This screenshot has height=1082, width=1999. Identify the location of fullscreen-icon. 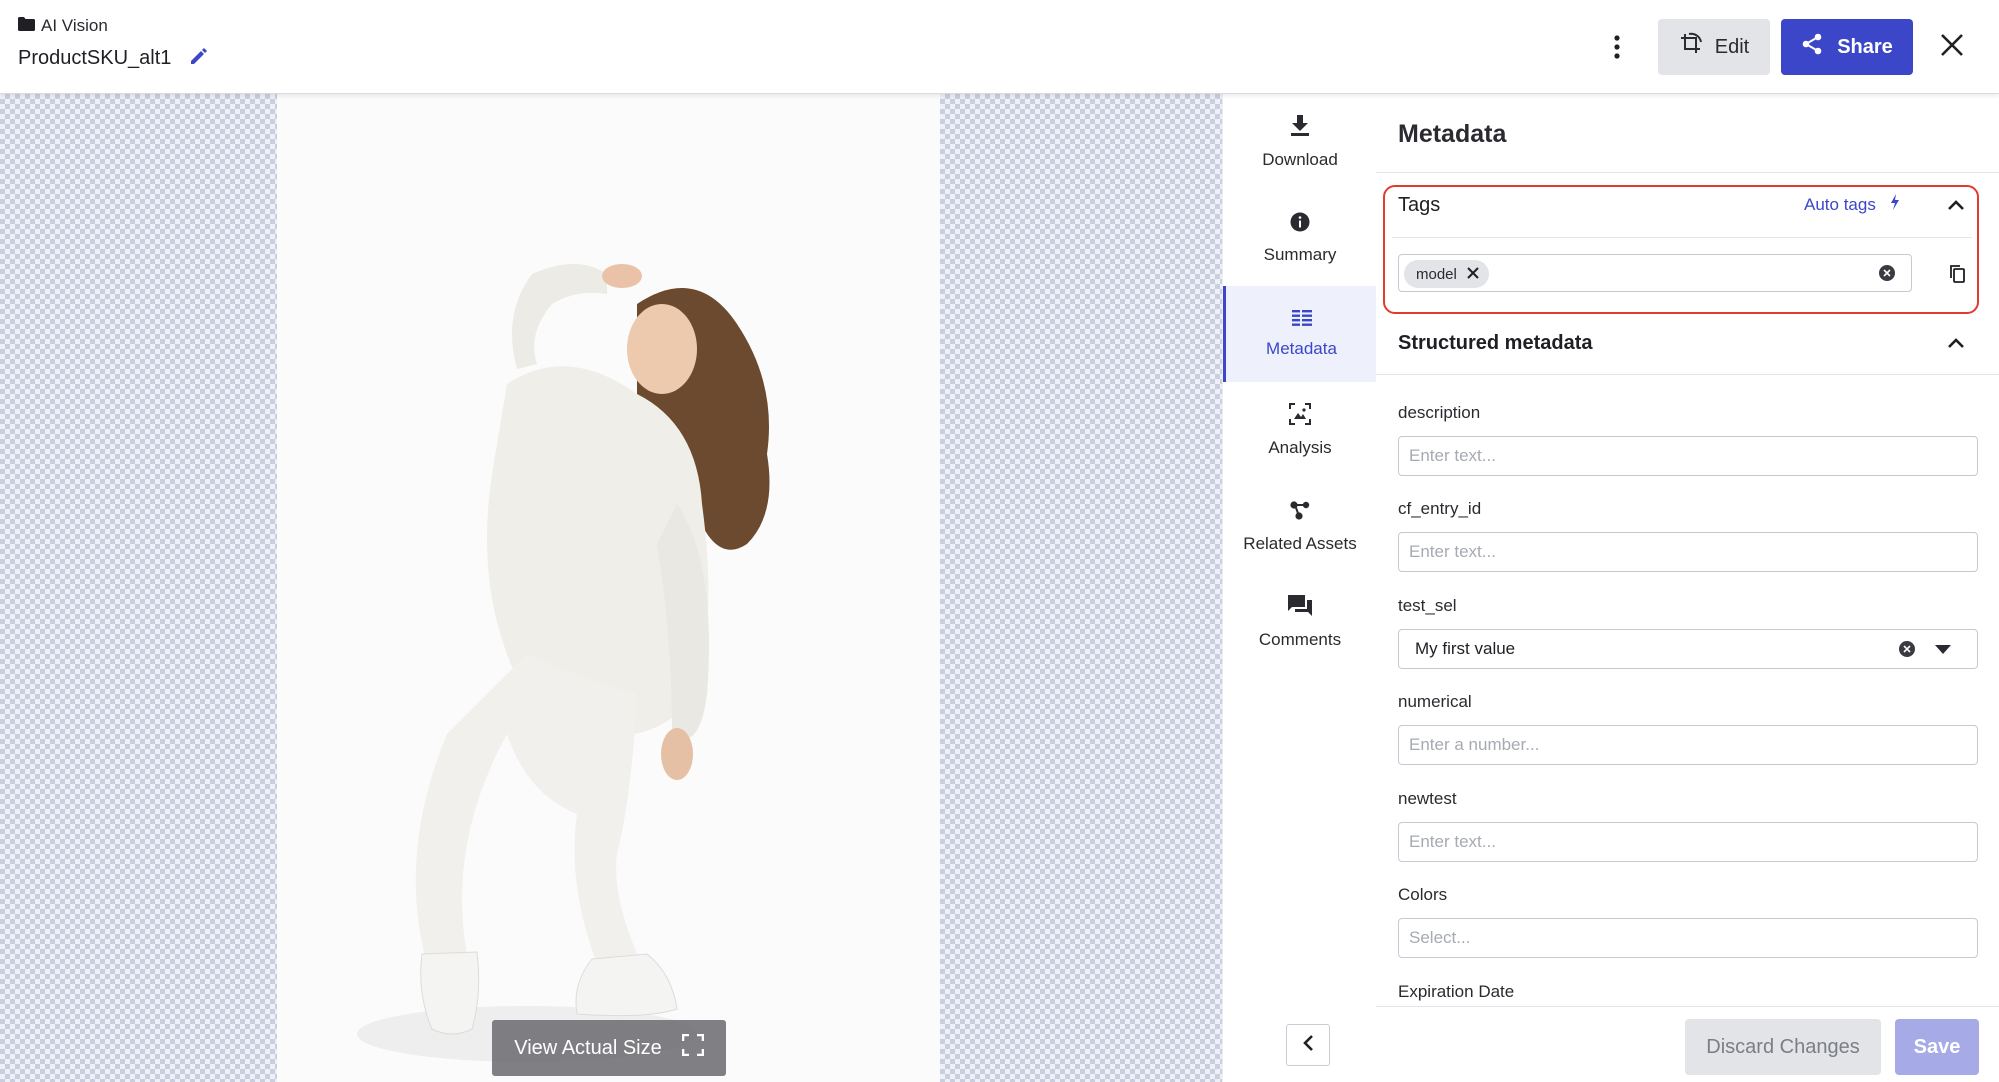
(693, 1047).